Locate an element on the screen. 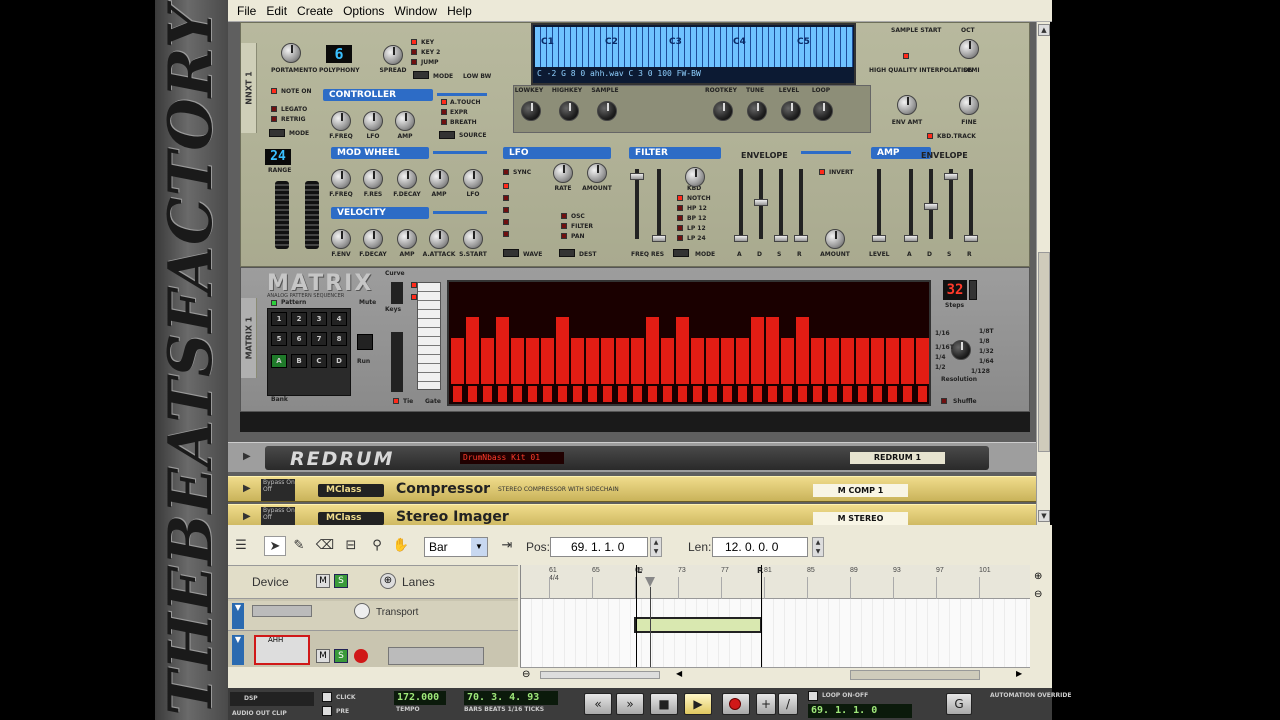  zoom-slider is located at coordinates (600, 675).